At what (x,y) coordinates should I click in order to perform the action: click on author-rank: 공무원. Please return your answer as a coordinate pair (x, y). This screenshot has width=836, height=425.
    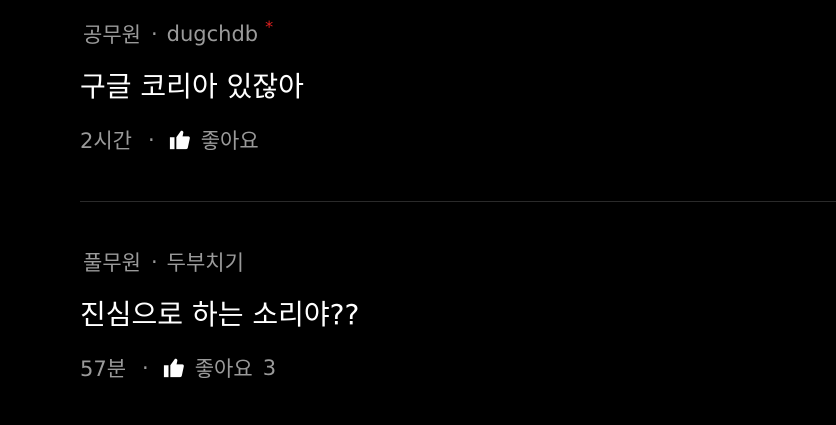
    Looking at the image, I should click on (112, 35).